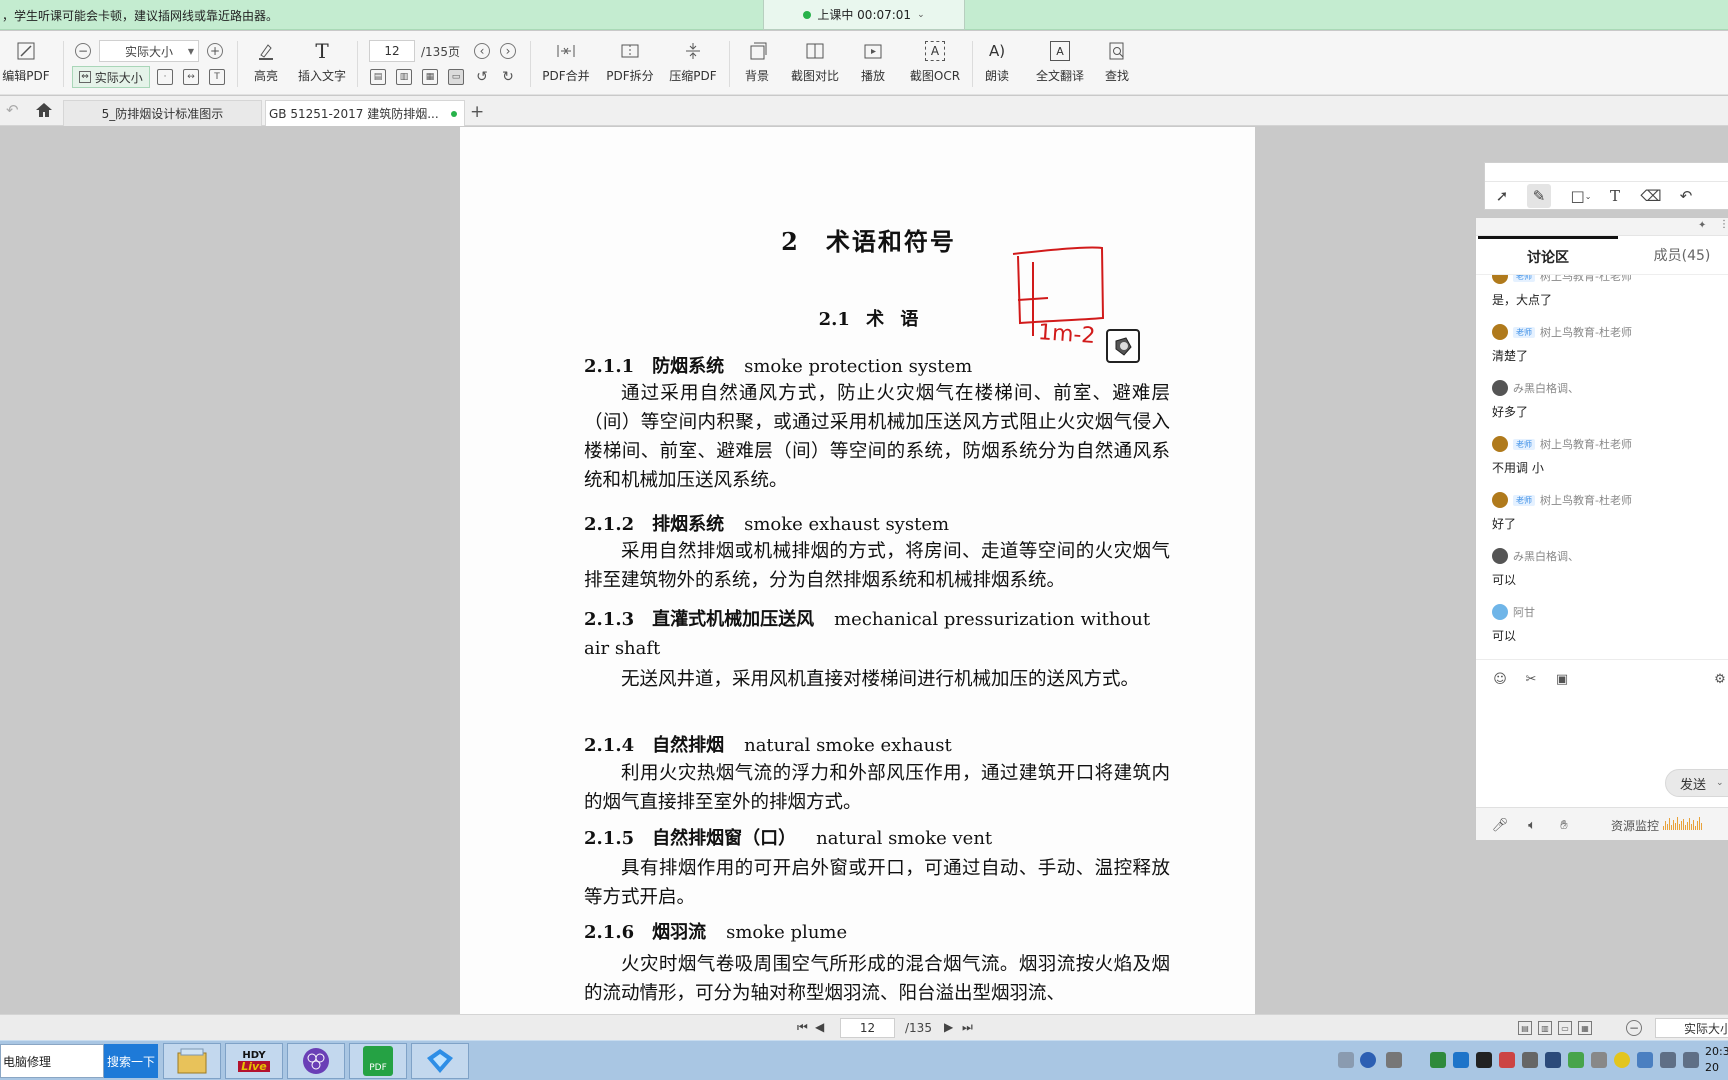 The image size is (1728, 1080). Describe the element at coordinates (149, 51) in the screenshot. I see `zoom-select: 实际大小 ▼` at that location.